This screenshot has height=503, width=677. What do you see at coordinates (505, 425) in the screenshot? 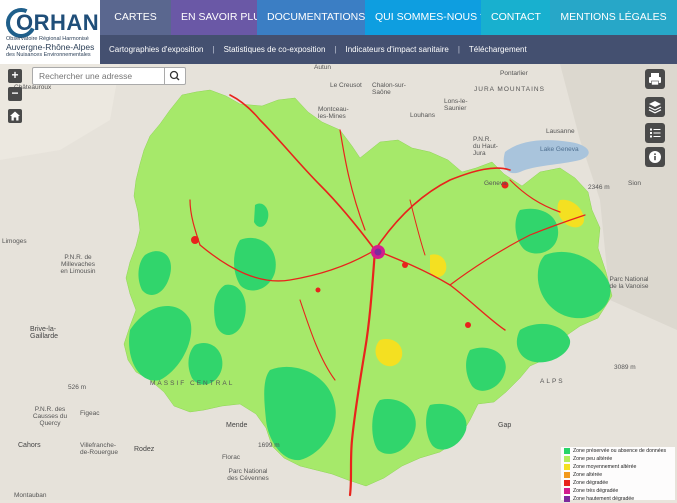
I see `place-label: Gap` at bounding box center [505, 425].